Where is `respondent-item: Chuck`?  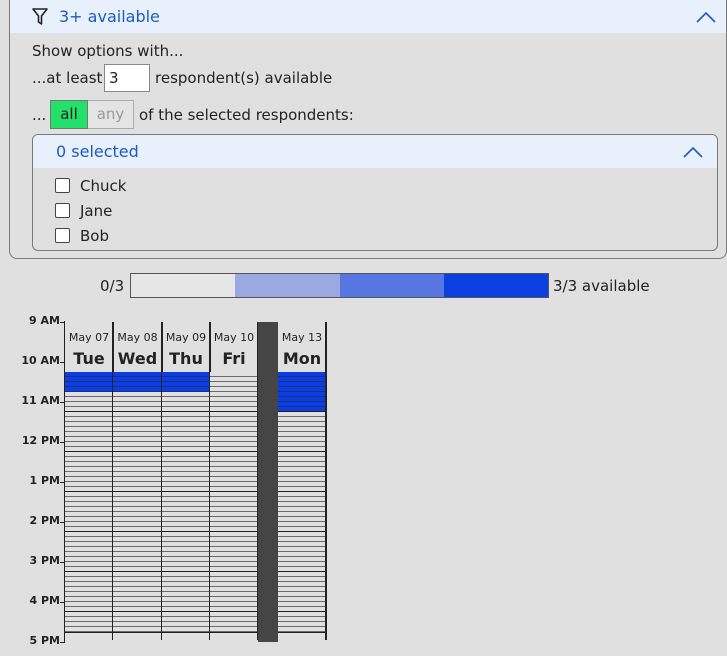
respondent-item: Chuck is located at coordinates (90, 186).